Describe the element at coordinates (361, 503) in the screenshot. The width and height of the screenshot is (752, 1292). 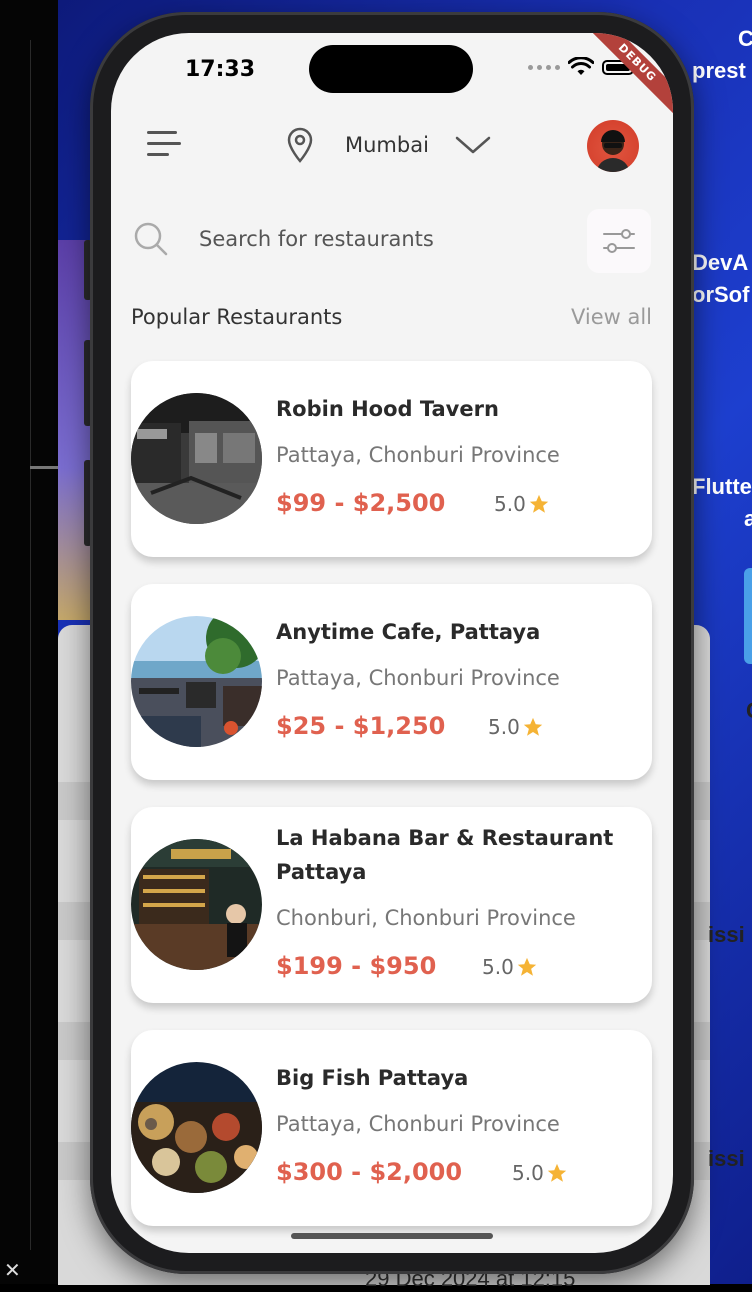
I see `price-range: $99 - $2,500` at that location.